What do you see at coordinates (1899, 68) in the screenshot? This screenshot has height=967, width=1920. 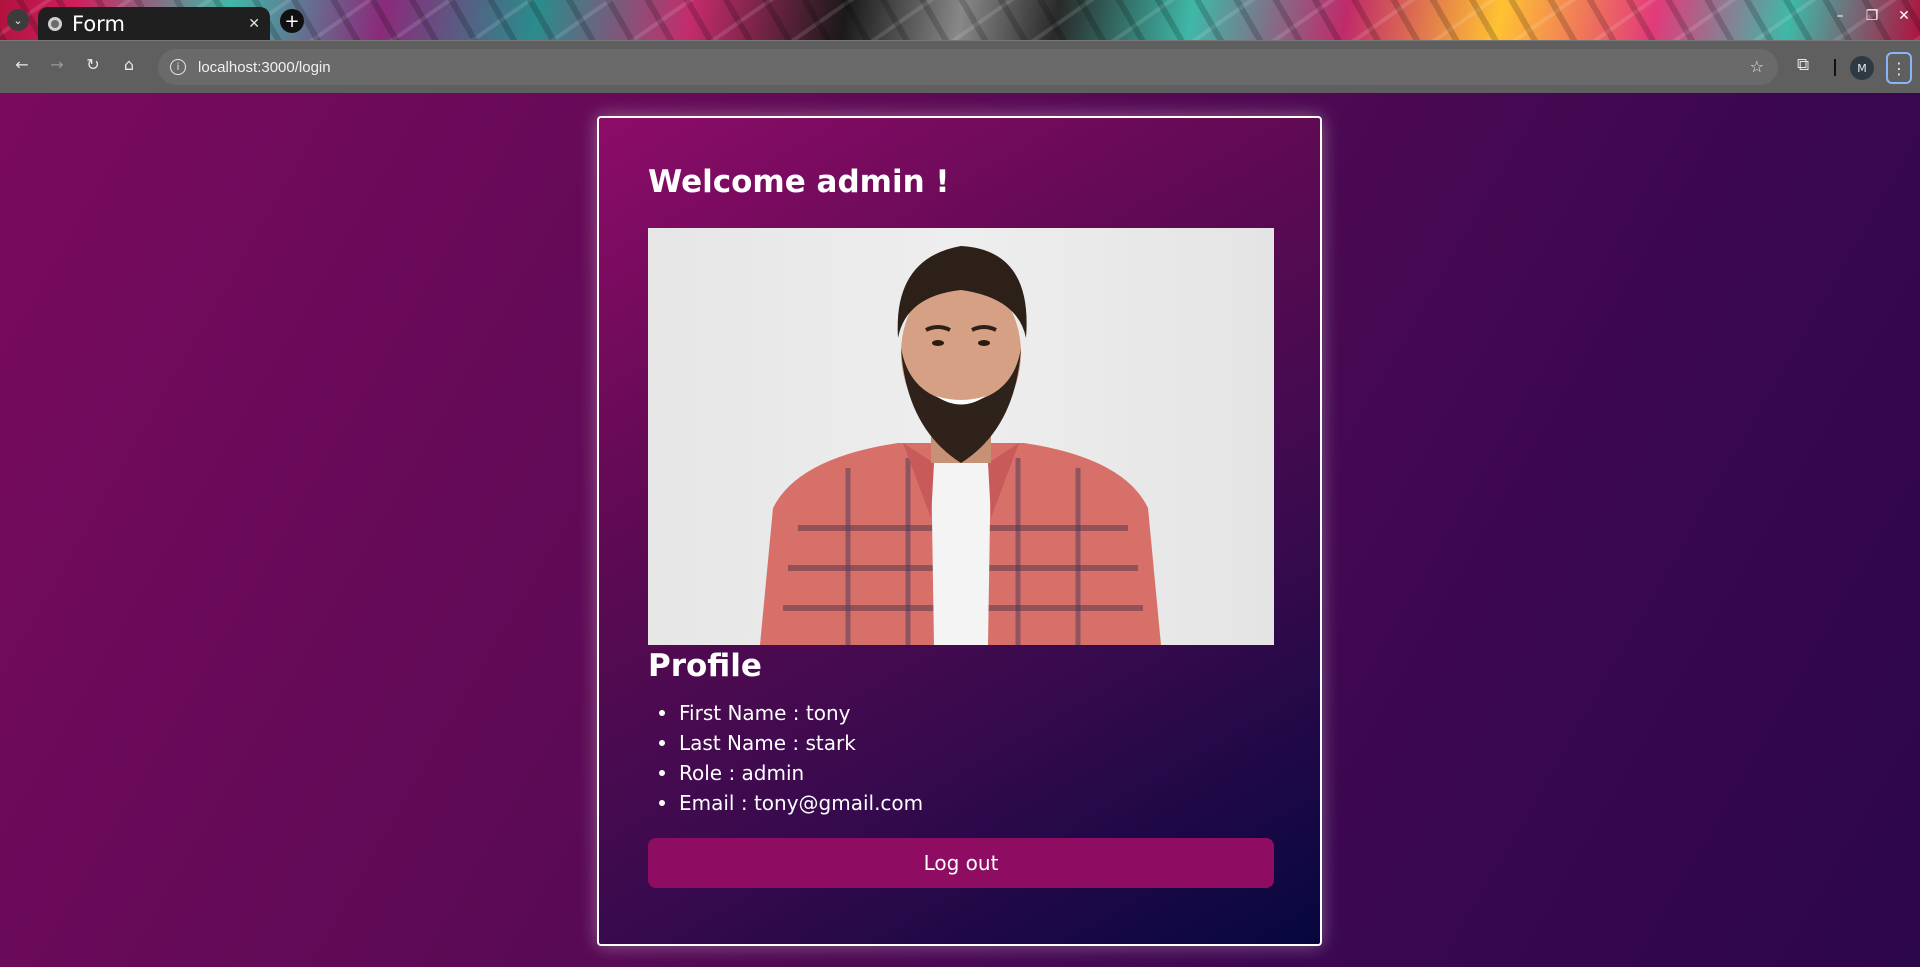 I see `browser-menu-icon: ⋮` at bounding box center [1899, 68].